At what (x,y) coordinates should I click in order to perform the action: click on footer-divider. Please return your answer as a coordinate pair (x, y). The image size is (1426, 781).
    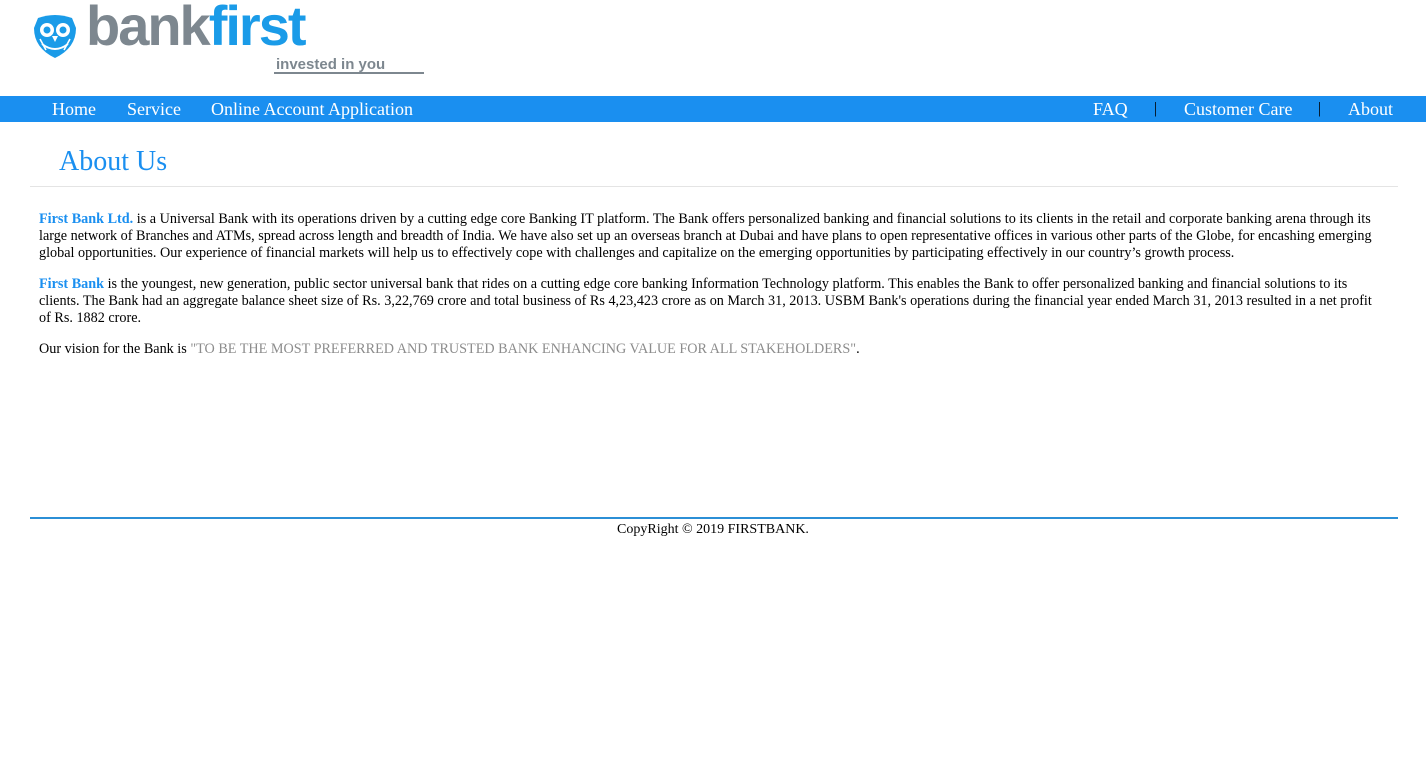
    Looking at the image, I should click on (714, 518).